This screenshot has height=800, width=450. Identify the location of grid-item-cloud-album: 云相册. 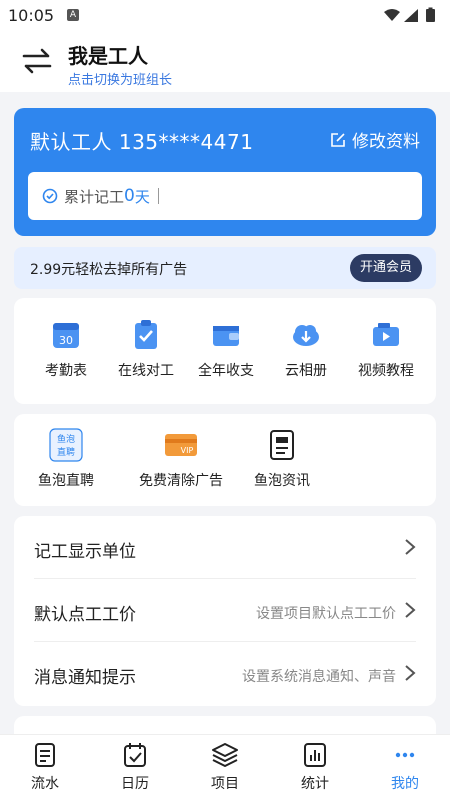
(306, 349).